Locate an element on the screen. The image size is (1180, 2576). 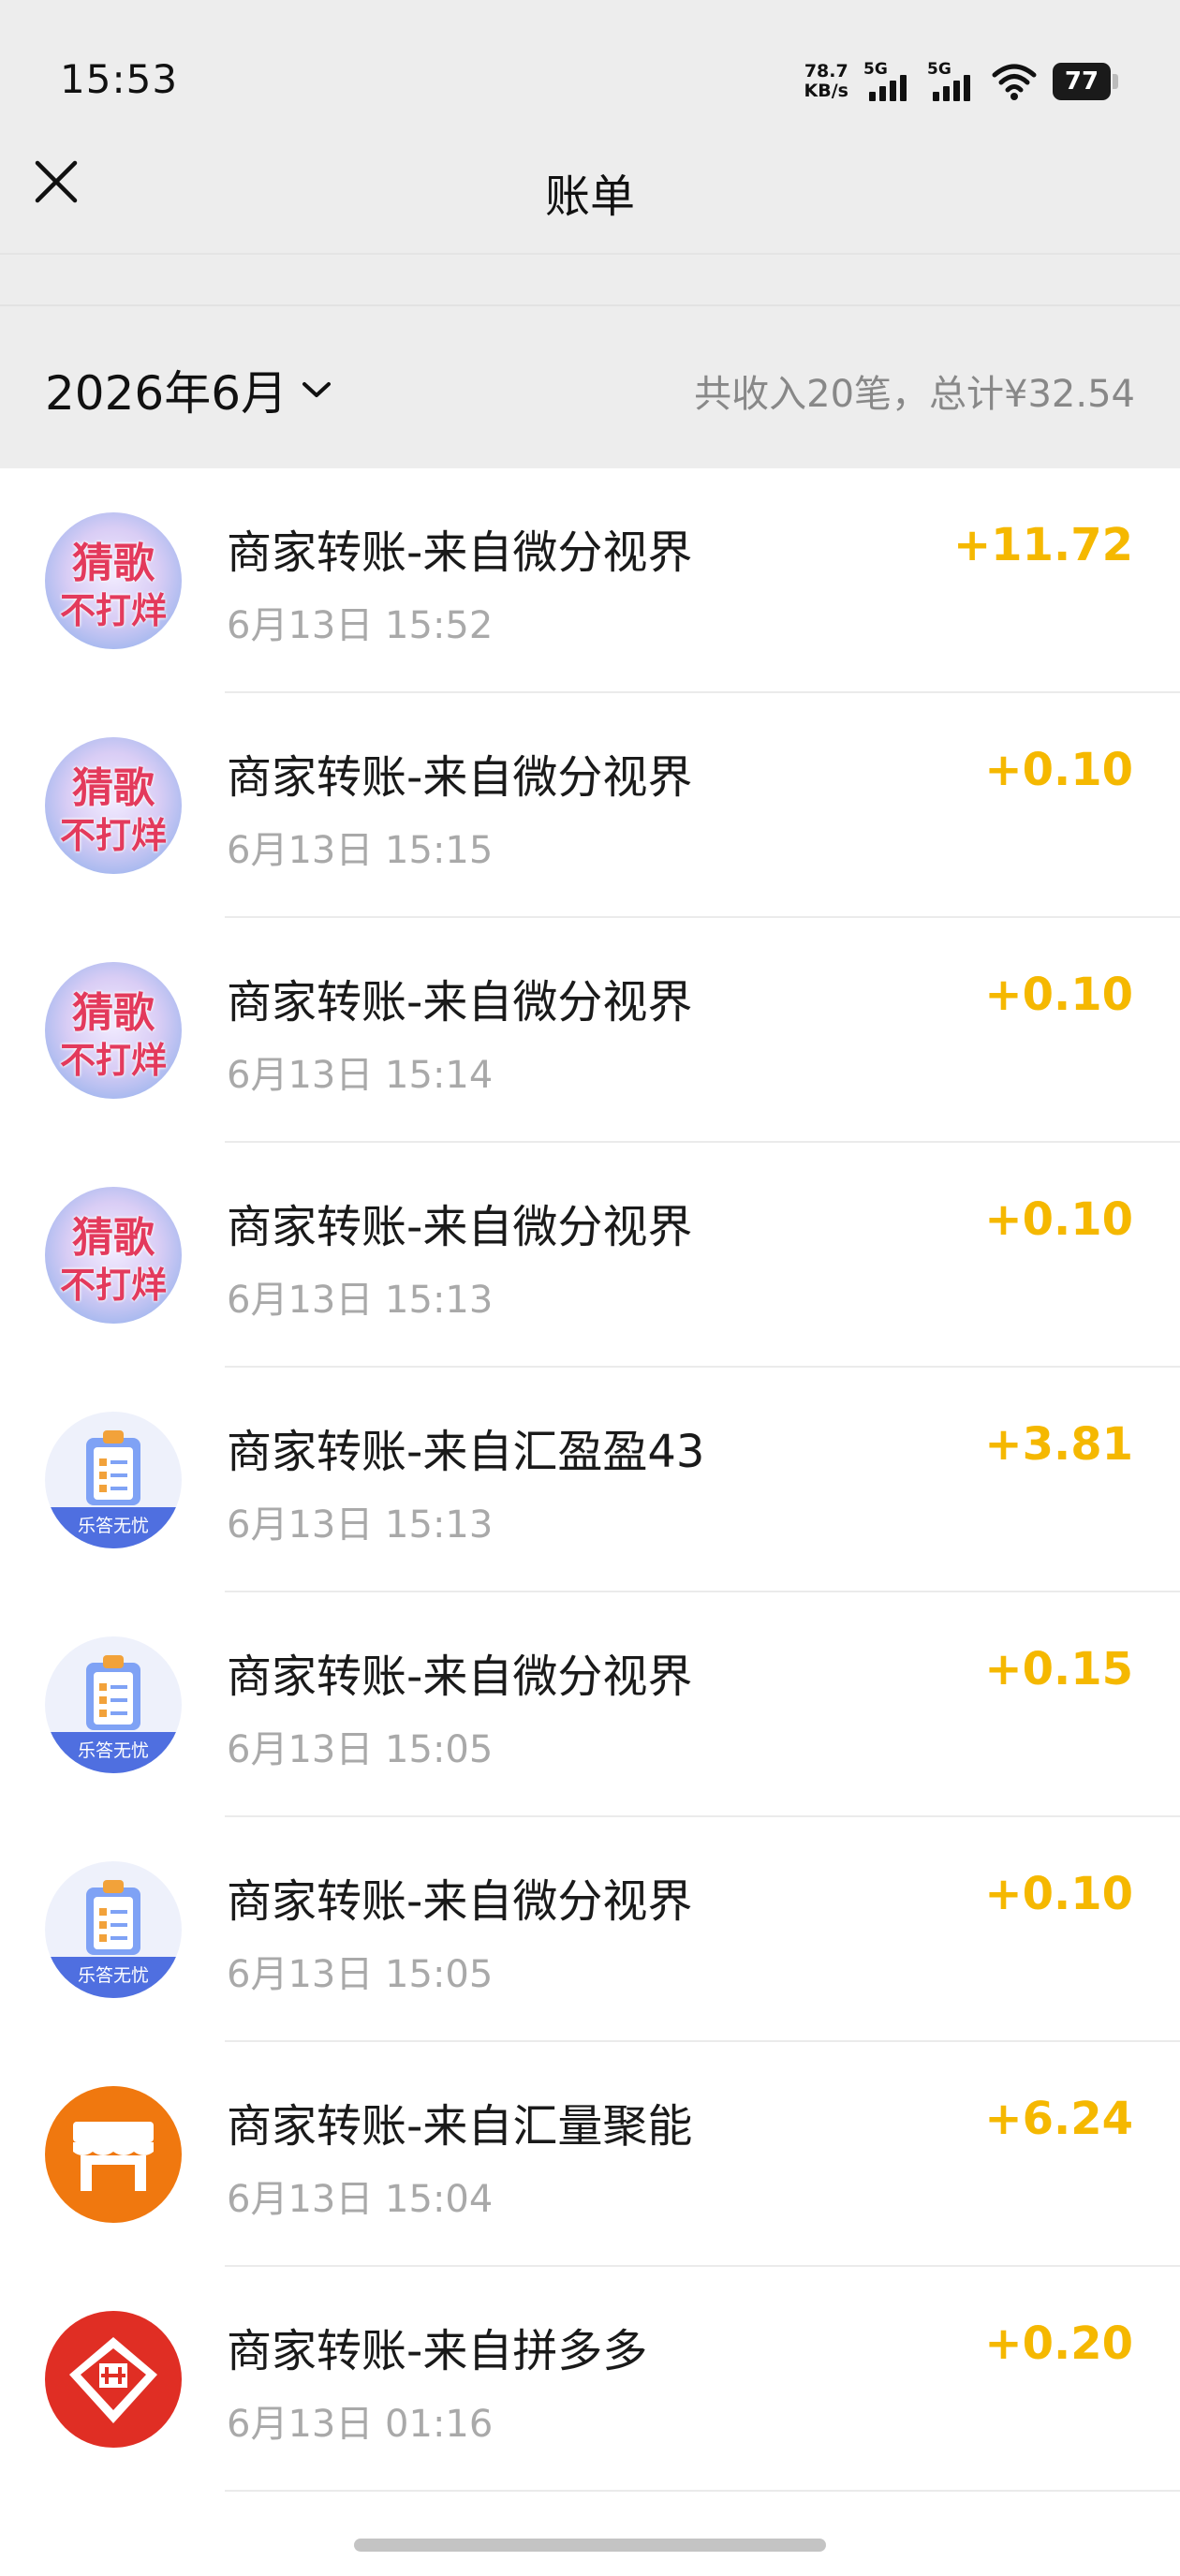
transaction-time: 6月13日 01:16 is located at coordinates (360, 2424).